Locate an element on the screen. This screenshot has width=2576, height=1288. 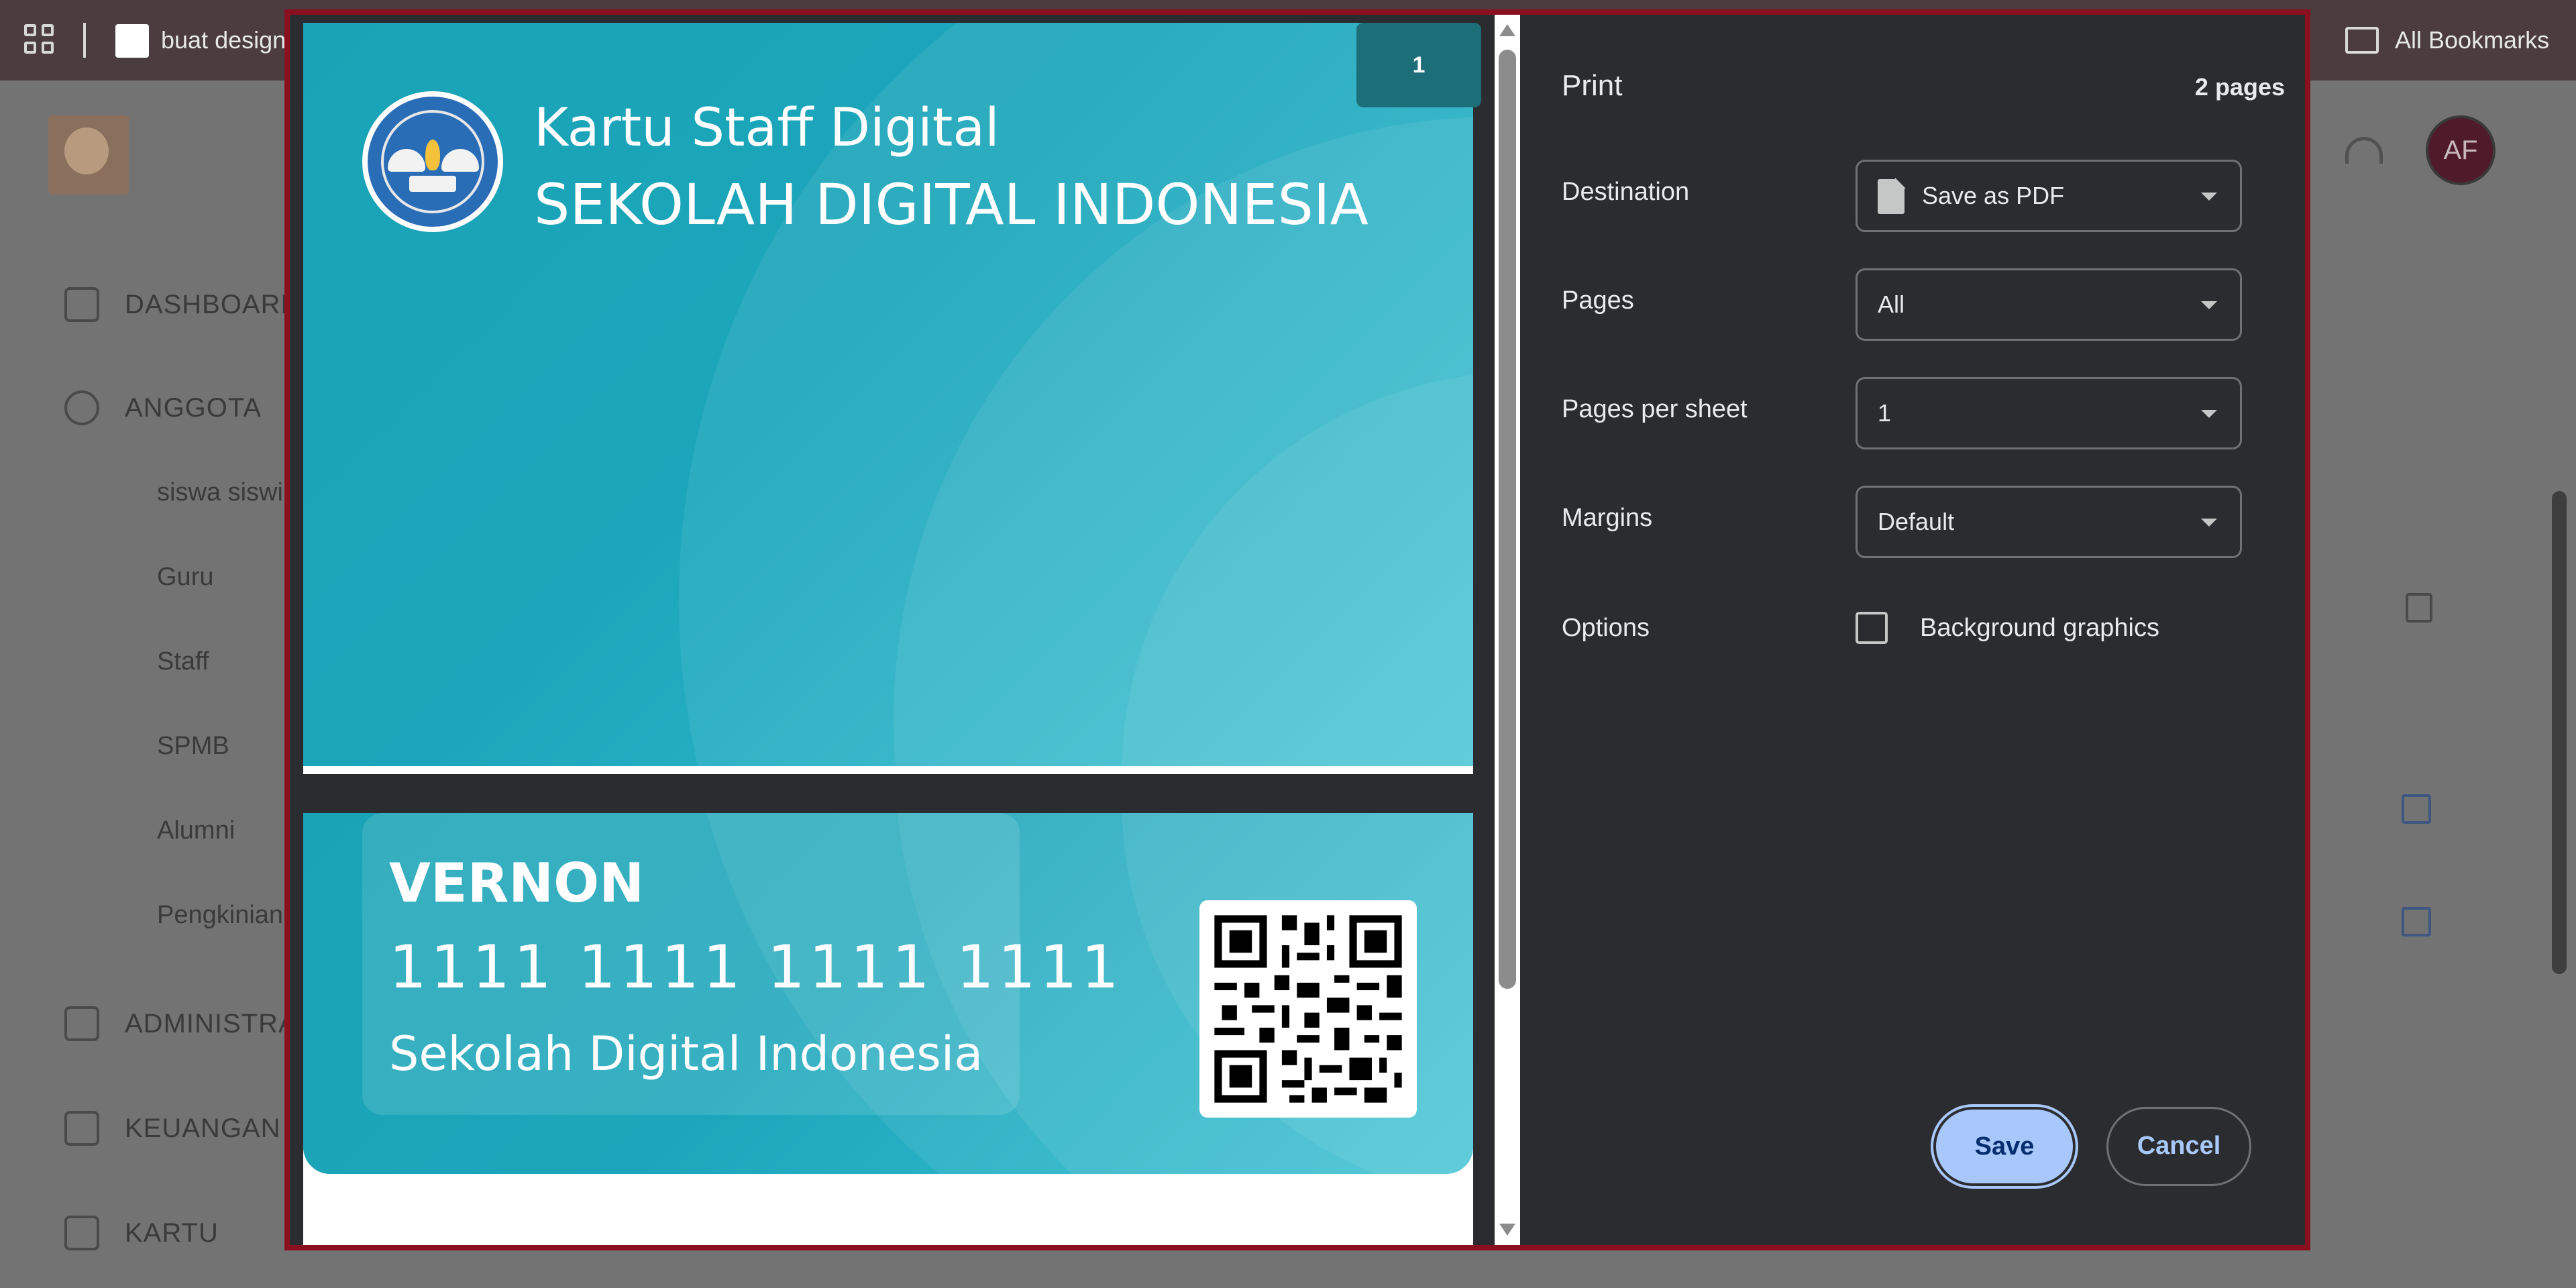
file-icon is located at coordinates (1892, 196).